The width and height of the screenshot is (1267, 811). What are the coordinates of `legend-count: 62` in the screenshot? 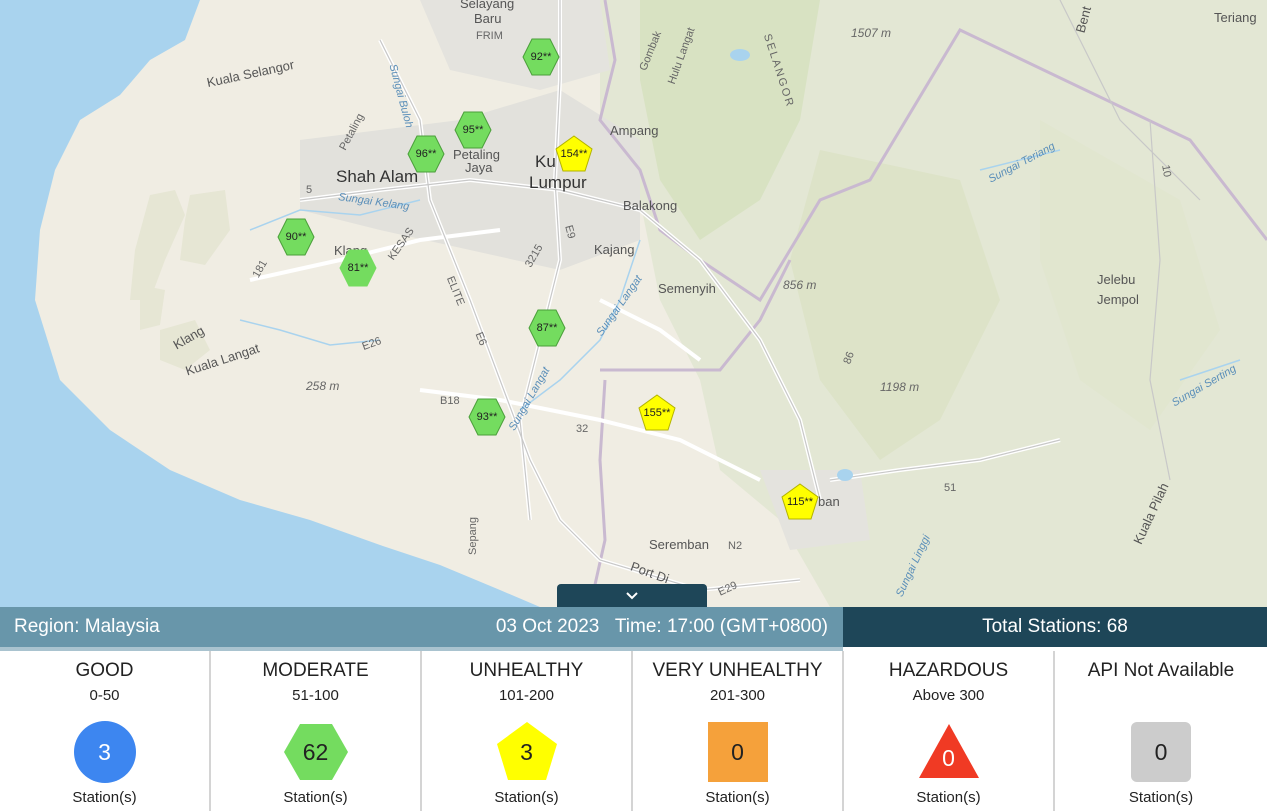 It's located at (315, 752).